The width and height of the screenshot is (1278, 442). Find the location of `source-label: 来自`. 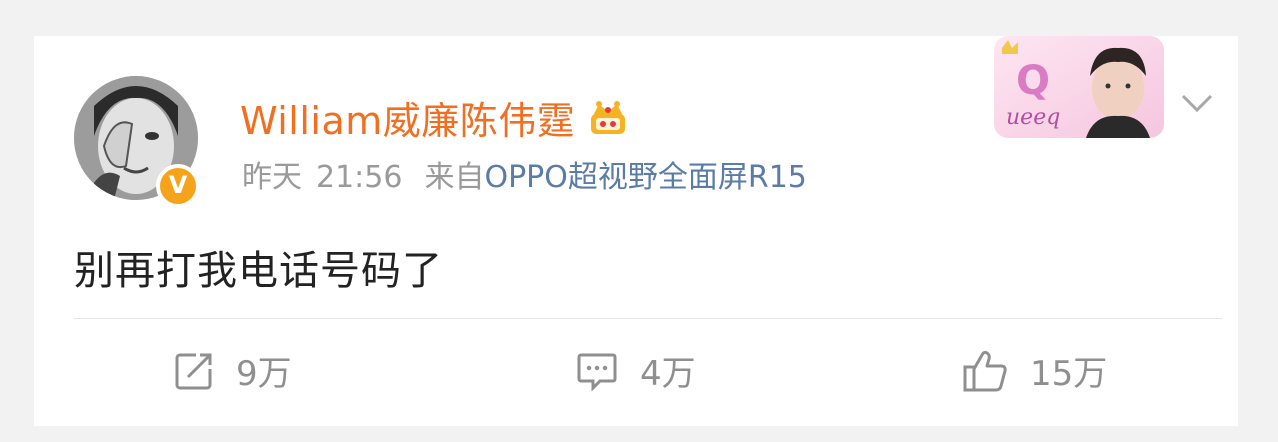

source-label: 来自 is located at coordinates (454, 177).